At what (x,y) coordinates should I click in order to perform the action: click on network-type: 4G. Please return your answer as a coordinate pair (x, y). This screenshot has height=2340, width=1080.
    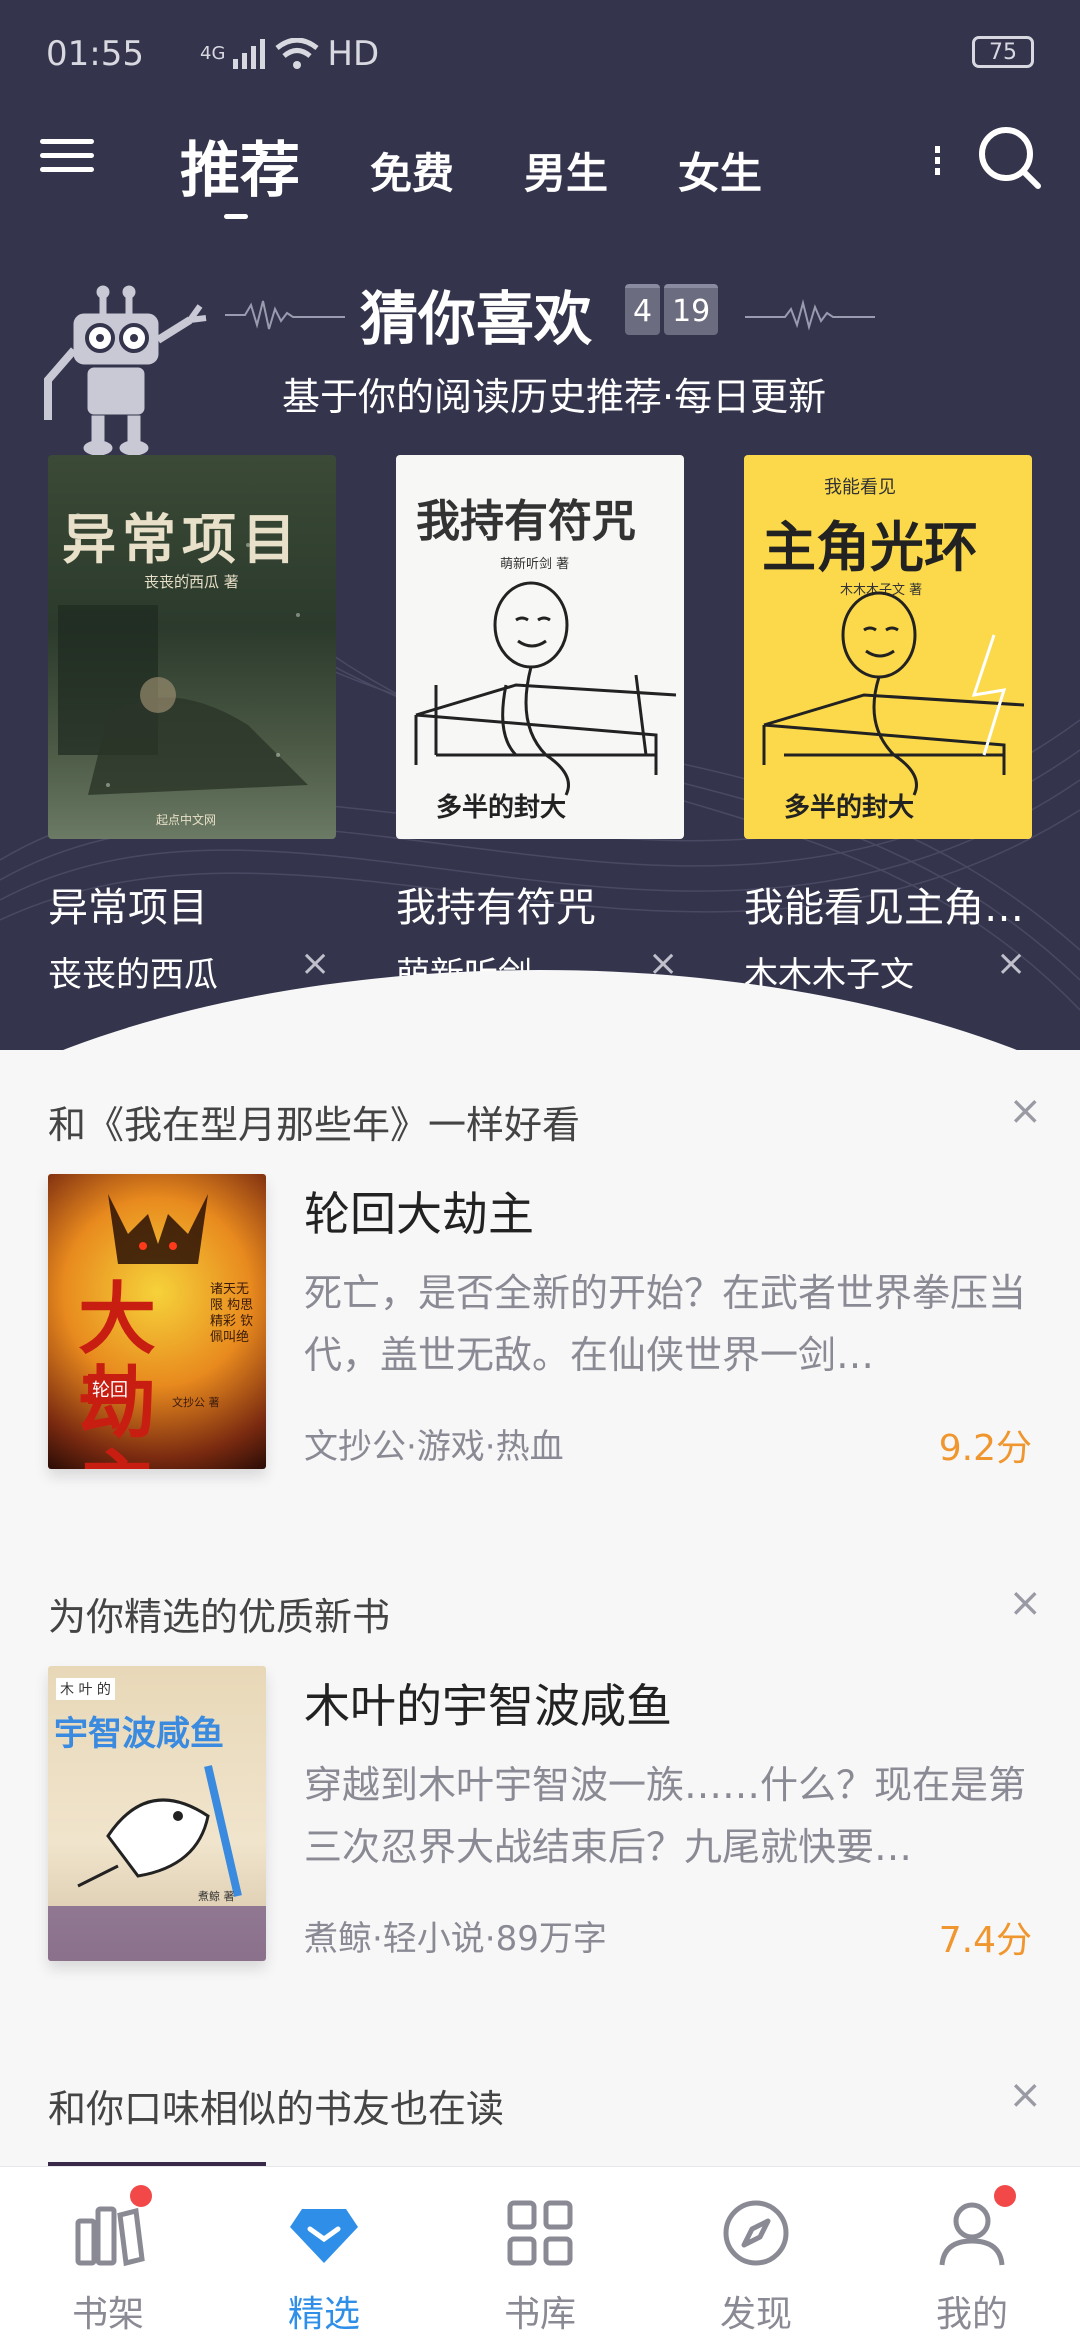
    Looking at the image, I should click on (213, 53).